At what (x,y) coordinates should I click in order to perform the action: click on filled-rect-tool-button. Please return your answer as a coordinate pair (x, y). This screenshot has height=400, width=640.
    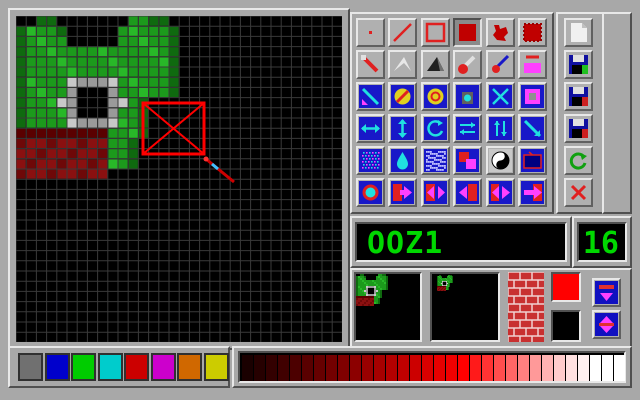
    Looking at the image, I should click on (468, 32).